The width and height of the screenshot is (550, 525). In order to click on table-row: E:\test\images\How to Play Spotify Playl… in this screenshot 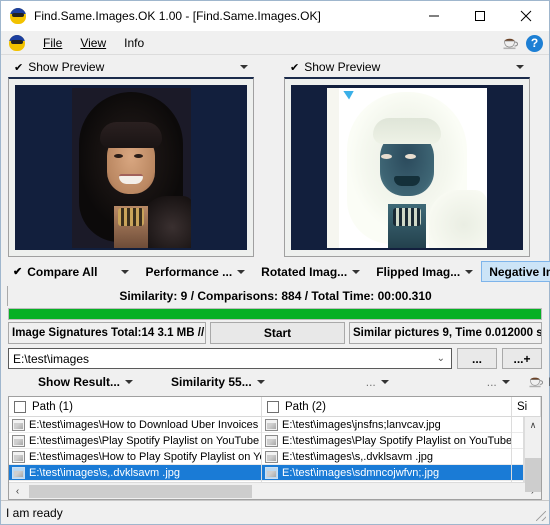, I will do `click(135, 457)`.